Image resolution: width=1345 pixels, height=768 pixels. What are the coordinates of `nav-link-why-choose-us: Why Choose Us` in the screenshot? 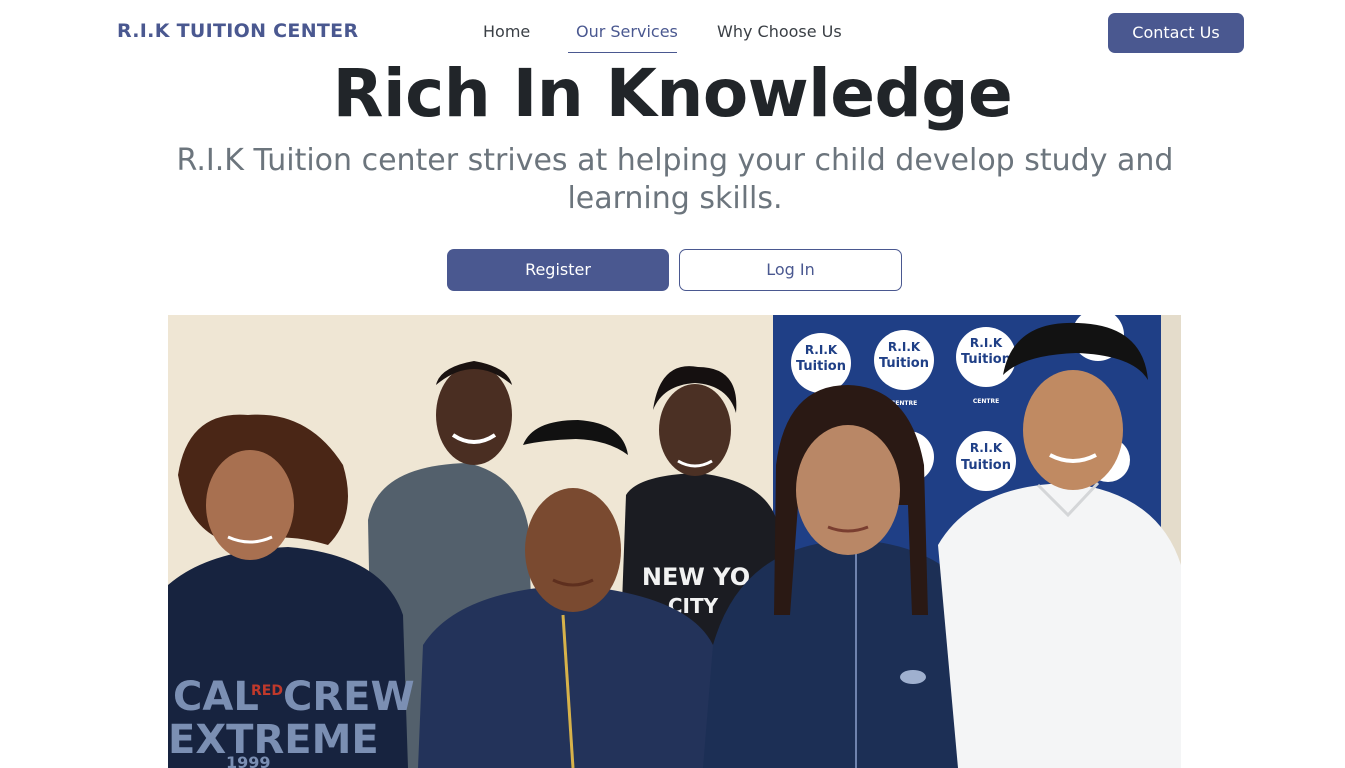 It's located at (779, 31).